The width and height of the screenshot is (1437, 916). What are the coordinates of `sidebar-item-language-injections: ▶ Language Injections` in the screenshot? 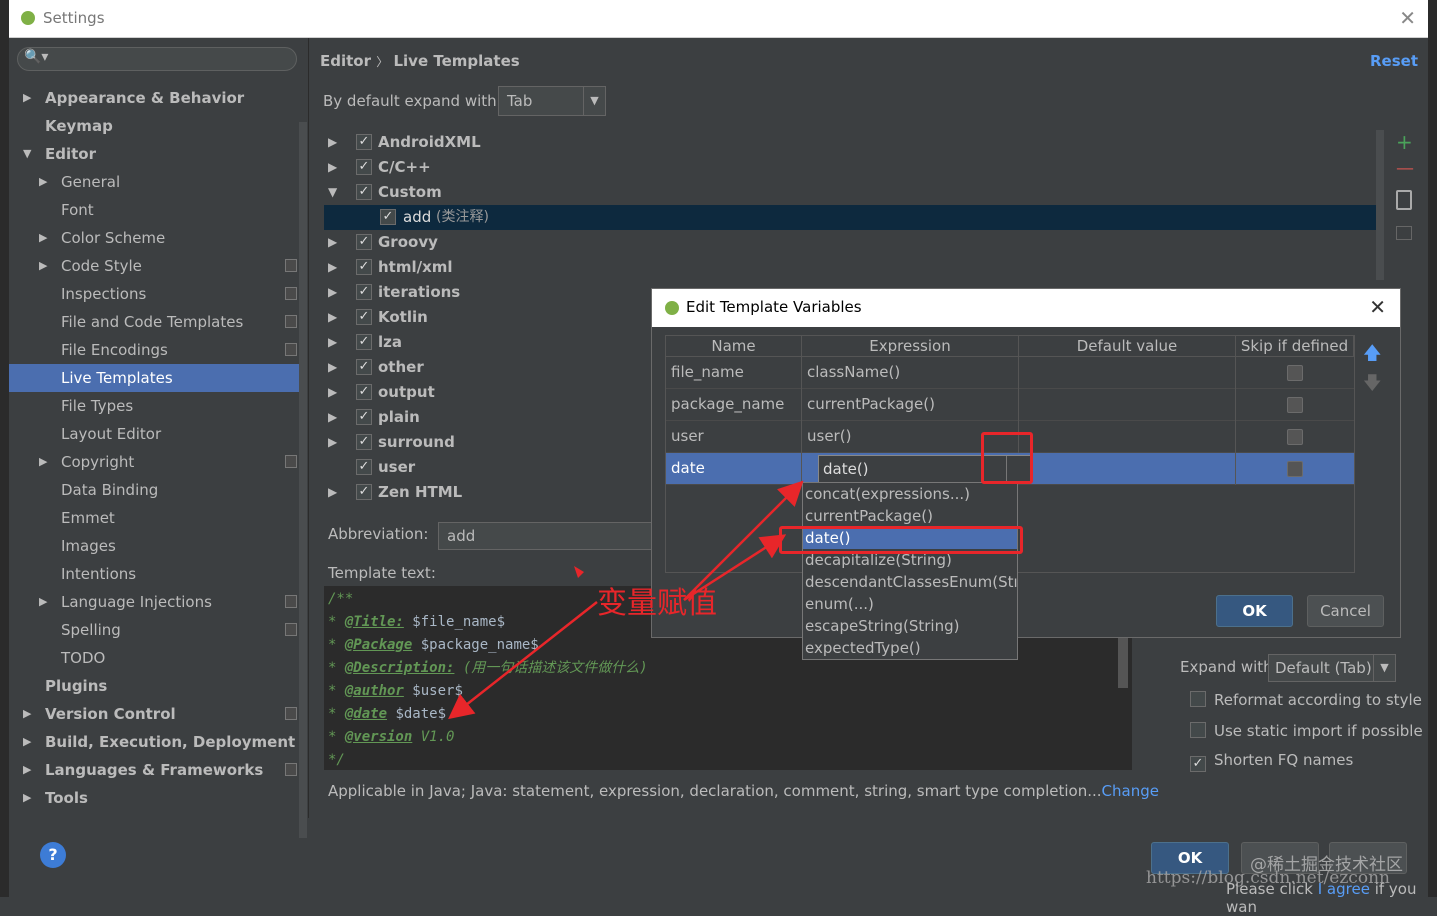 It's located at (157, 602).